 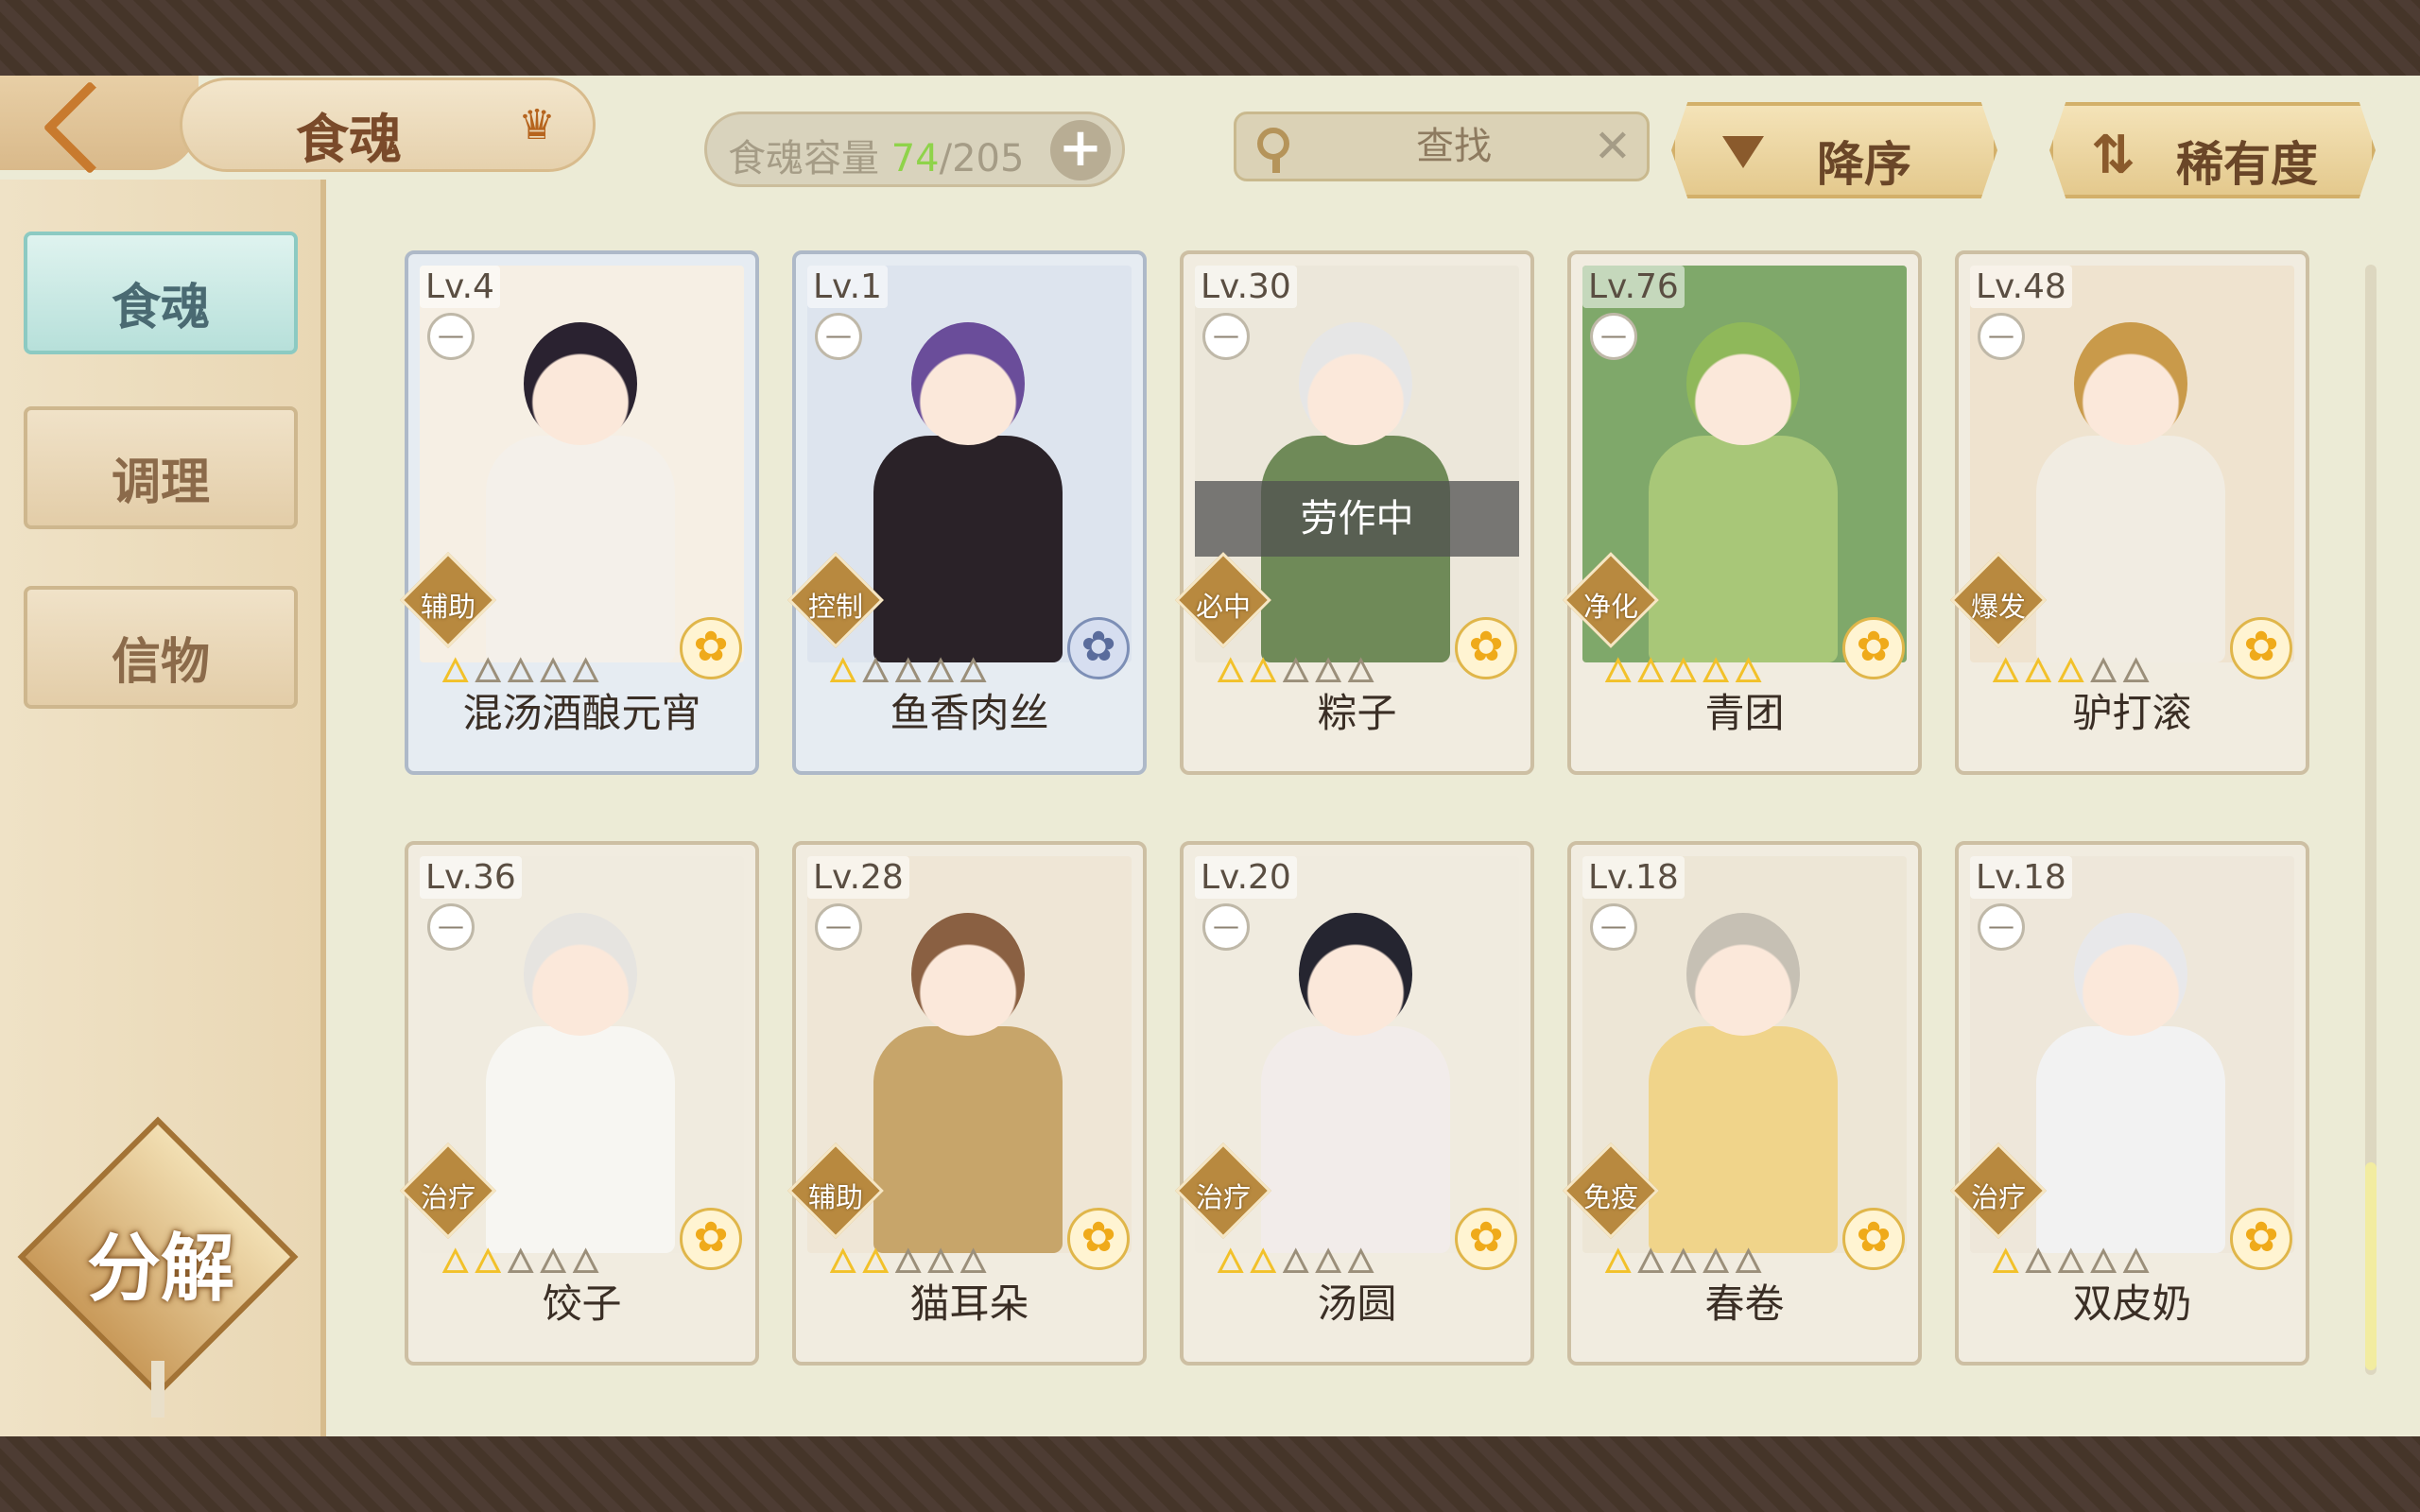 What do you see at coordinates (1246, 877) in the screenshot?
I see `level-label: Lv.20` at bounding box center [1246, 877].